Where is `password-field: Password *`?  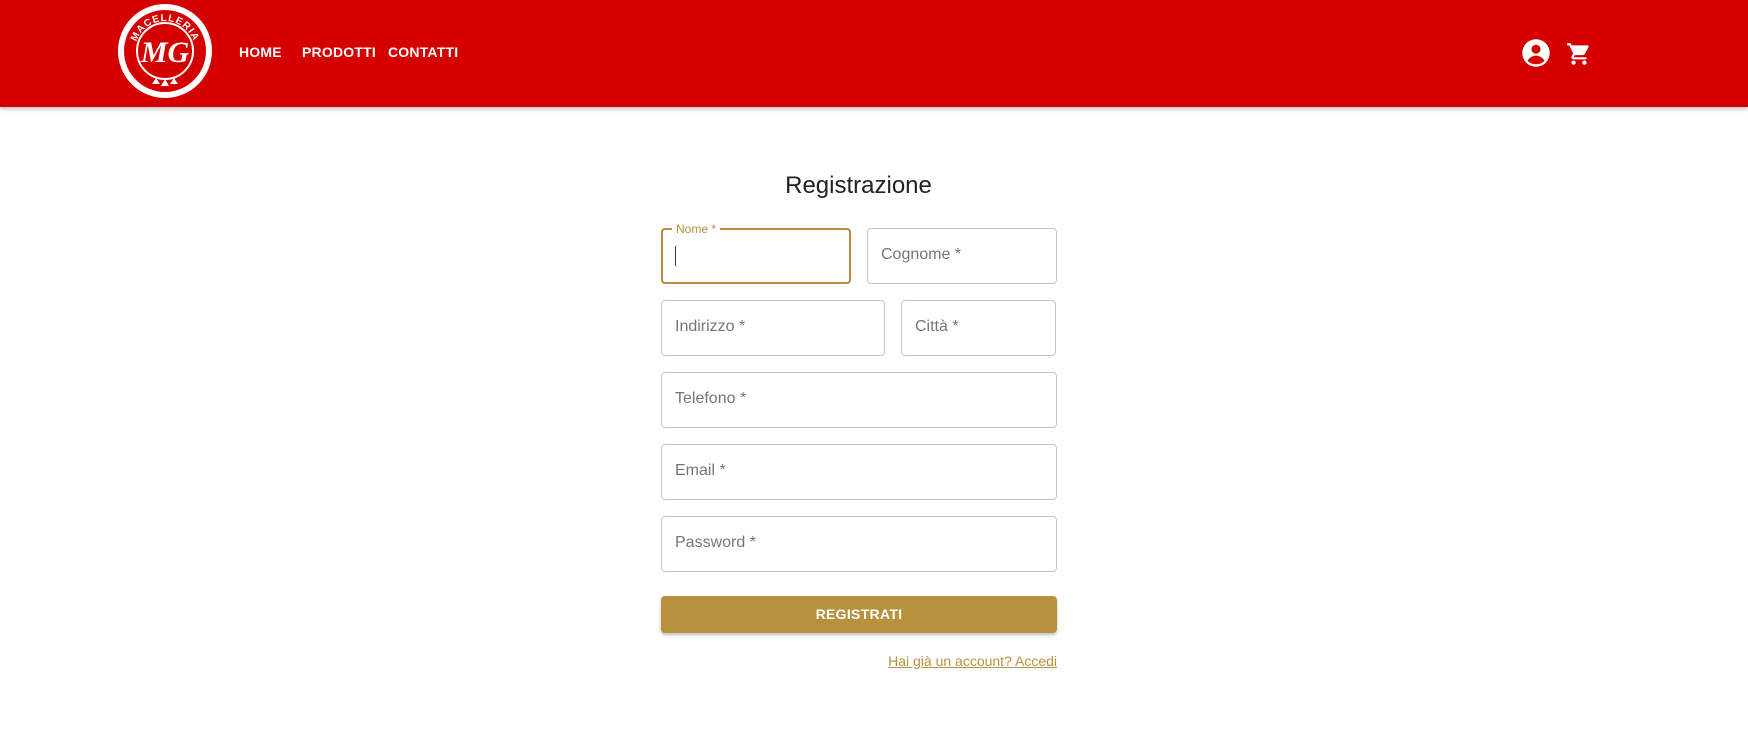
password-field: Password * is located at coordinates (859, 544).